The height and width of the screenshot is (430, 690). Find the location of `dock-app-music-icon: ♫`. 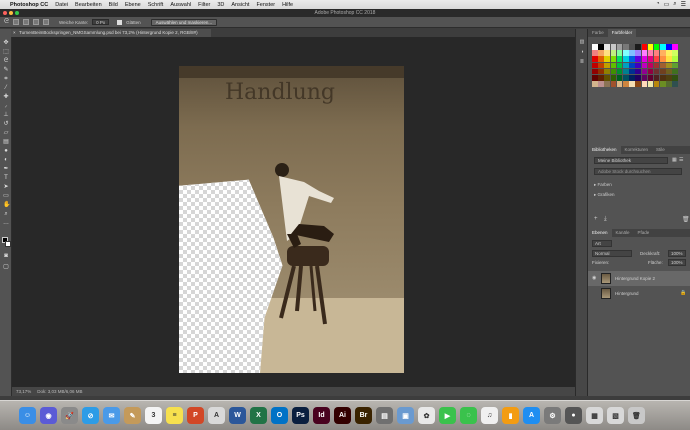

dock-app-music-icon: ♫ is located at coordinates (489, 415).